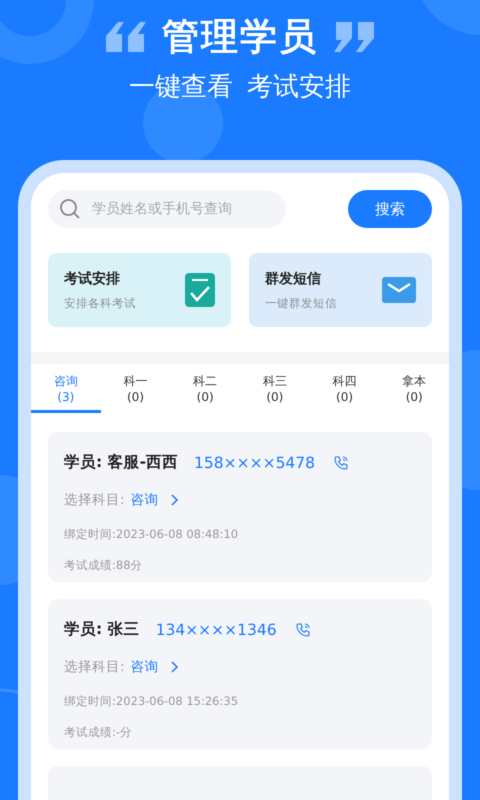  Describe the element at coordinates (216, 629) in the screenshot. I see `phone-number: 134××××1346` at that location.